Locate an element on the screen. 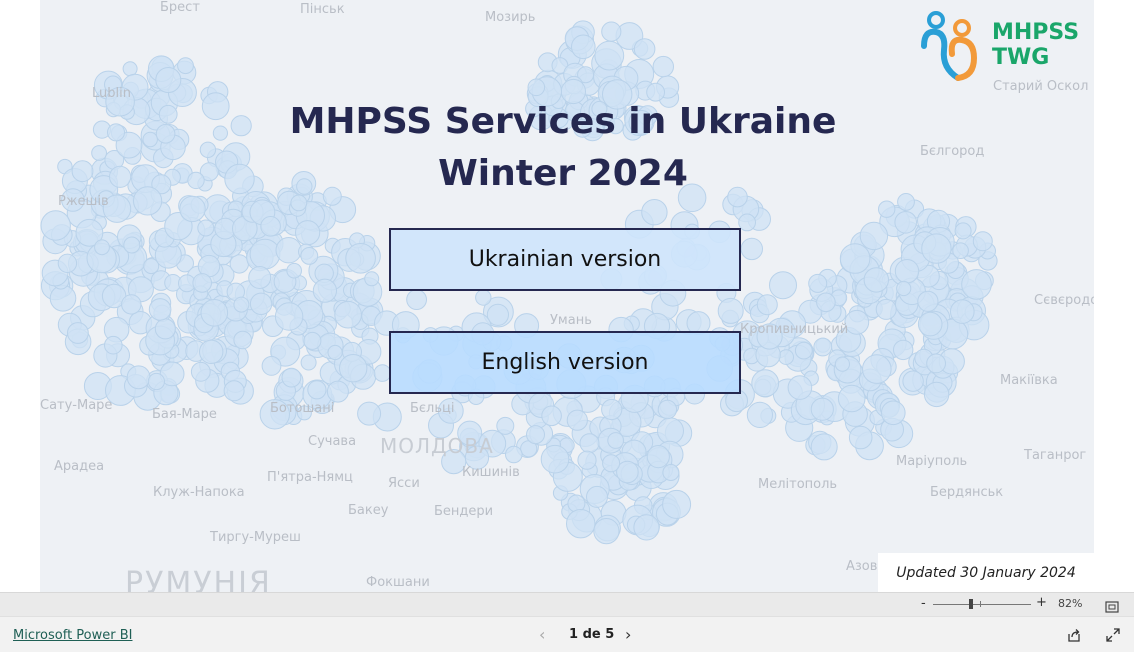 The width and height of the screenshot is (1134, 652). map-label: Бакеу is located at coordinates (368, 510).